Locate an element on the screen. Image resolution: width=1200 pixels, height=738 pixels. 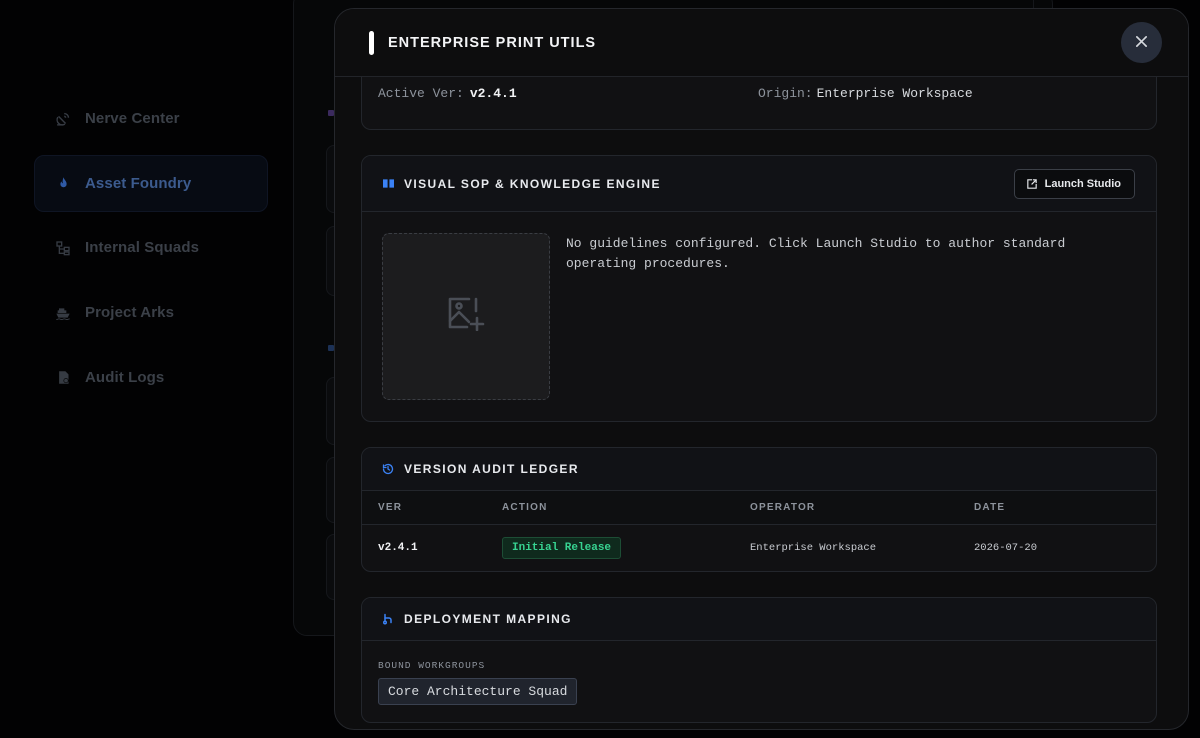
sidebar-item-label: Project Arks is located at coordinates (130, 313).